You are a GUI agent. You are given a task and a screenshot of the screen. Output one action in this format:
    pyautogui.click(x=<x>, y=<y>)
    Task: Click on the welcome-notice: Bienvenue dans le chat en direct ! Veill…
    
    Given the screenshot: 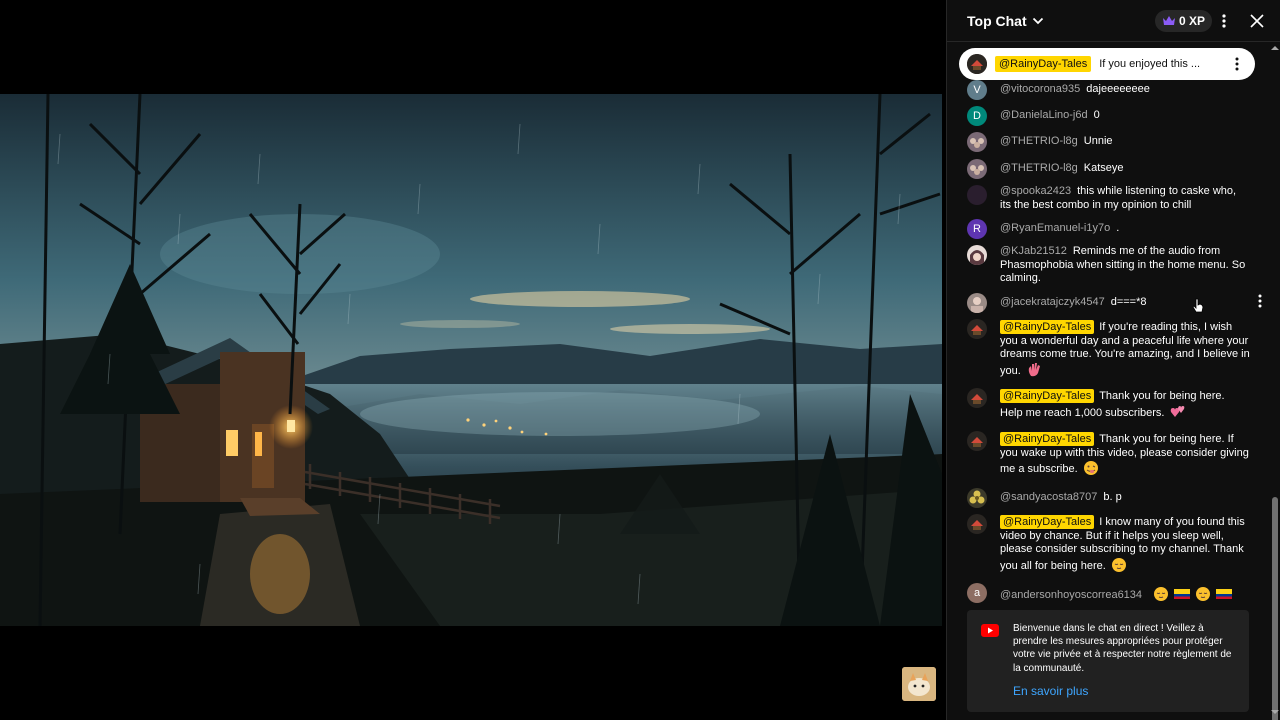 What is the action you would take?
    pyautogui.click(x=1108, y=661)
    